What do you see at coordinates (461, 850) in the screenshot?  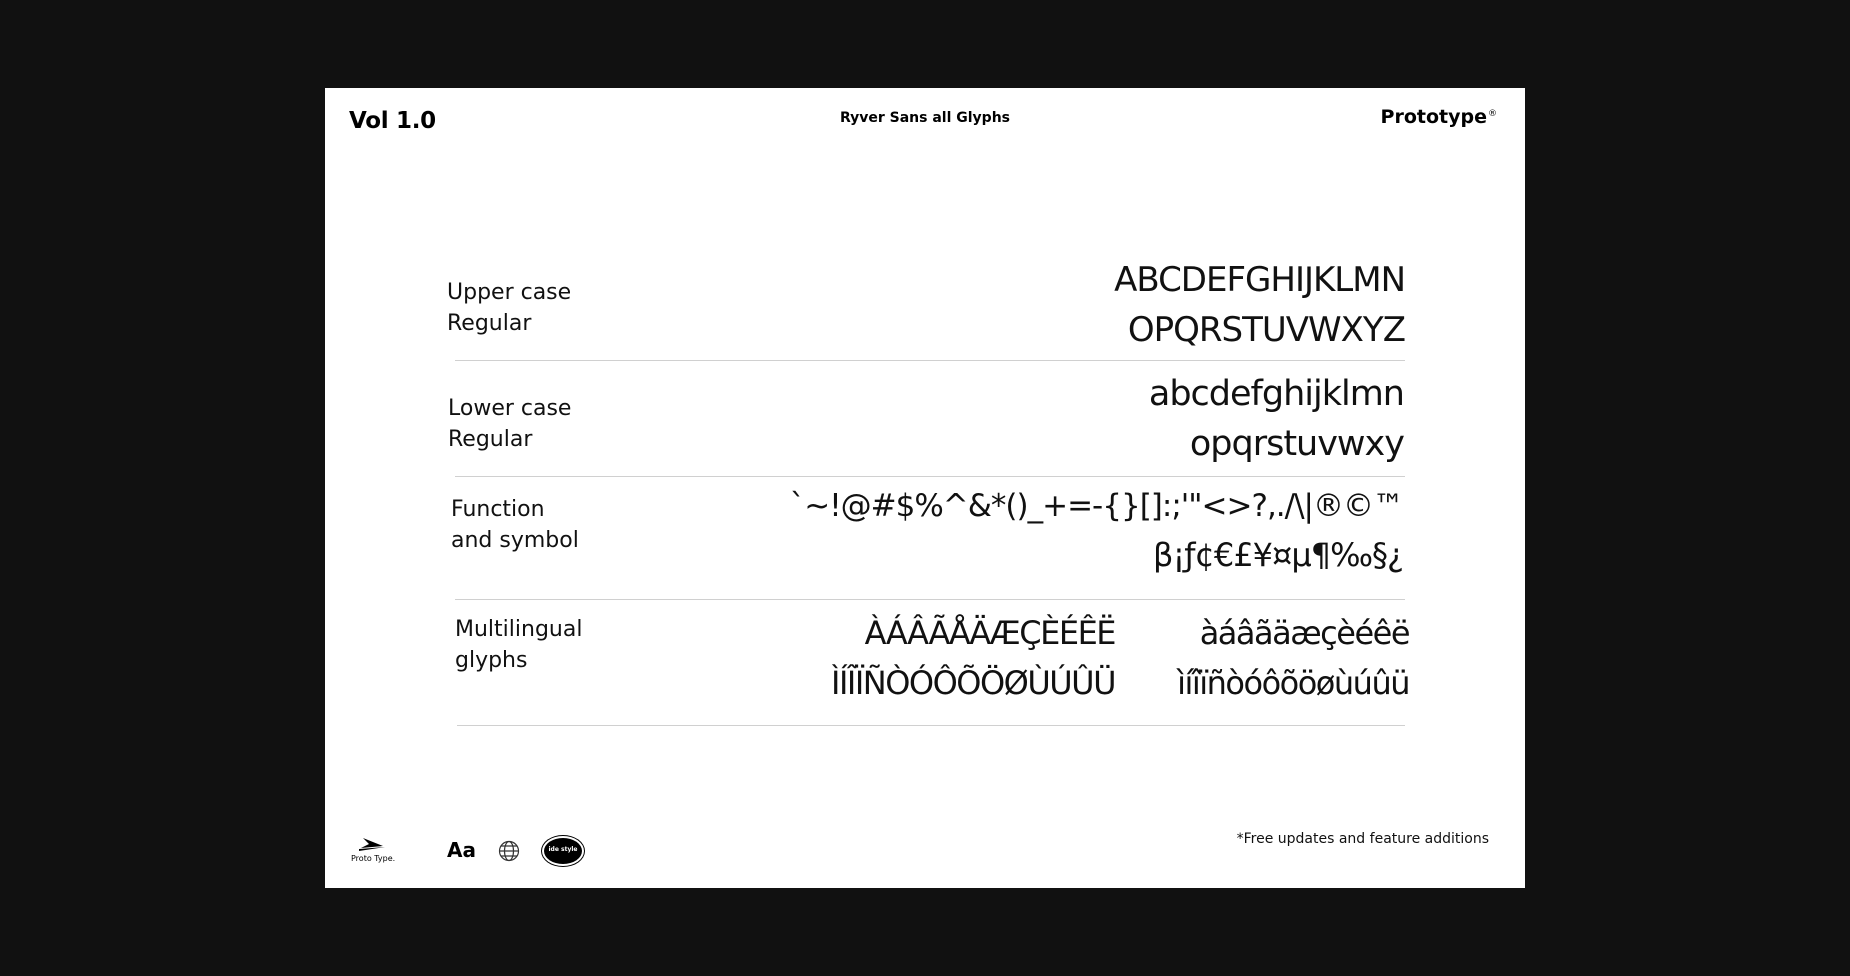 I see `type-aa-icon: Aa` at bounding box center [461, 850].